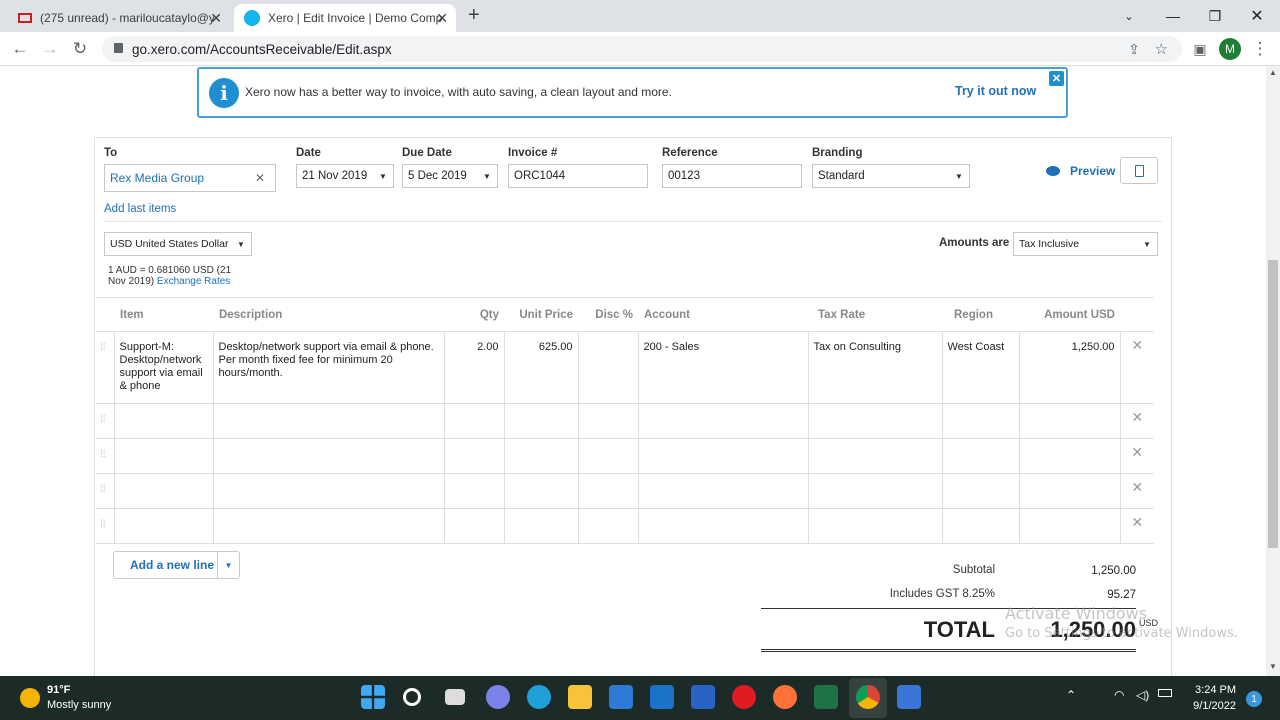  I want to click on excel-icon, so click(826, 697).